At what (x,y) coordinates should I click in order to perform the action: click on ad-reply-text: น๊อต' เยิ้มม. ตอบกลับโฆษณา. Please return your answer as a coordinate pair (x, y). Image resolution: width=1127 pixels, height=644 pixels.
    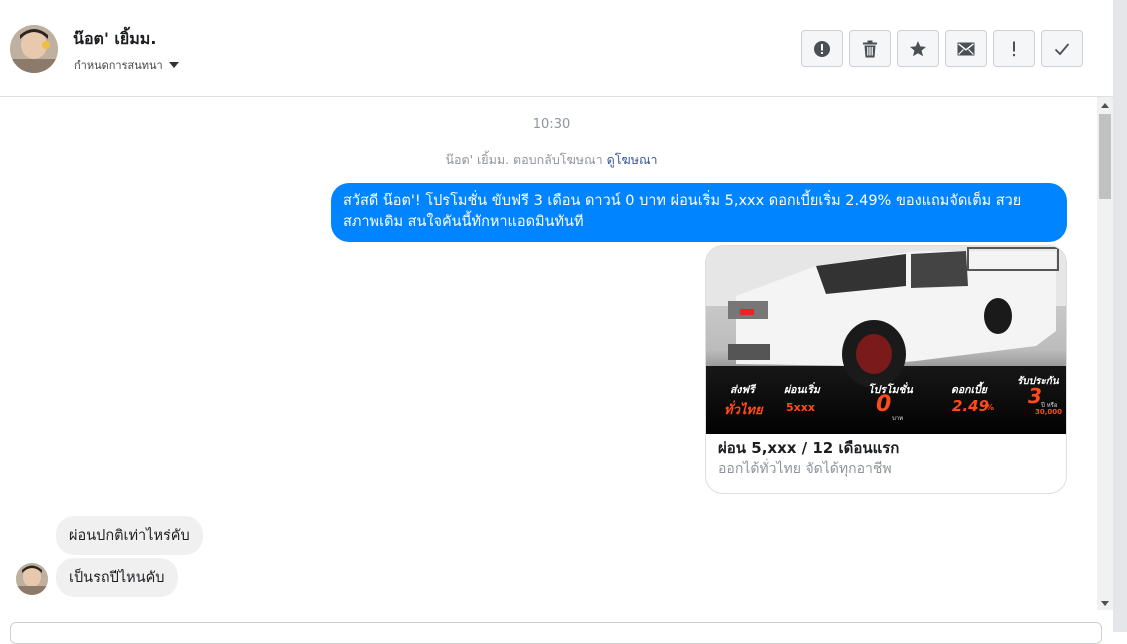
    Looking at the image, I should click on (524, 159).